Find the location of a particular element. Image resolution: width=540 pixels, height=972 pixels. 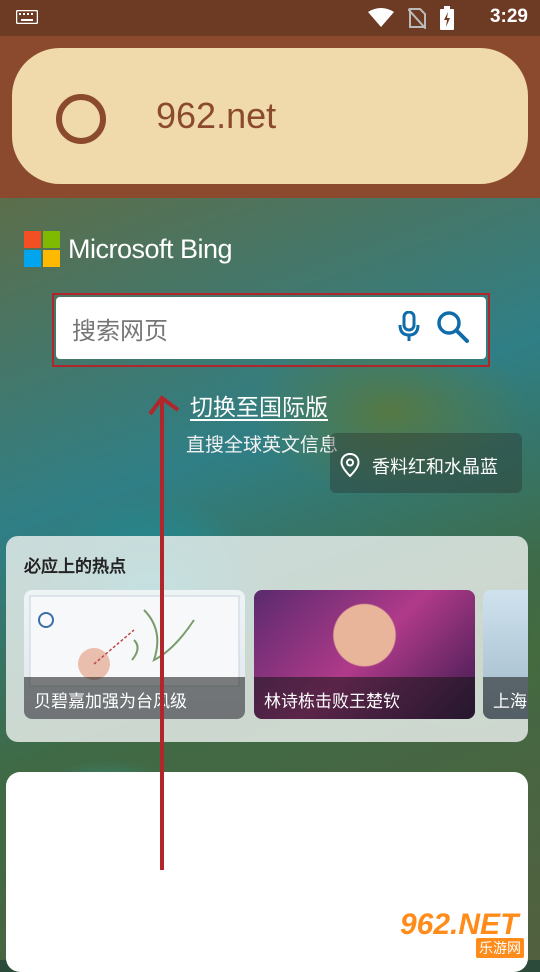

battery-charging-icon is located at coordinates (447, 18).